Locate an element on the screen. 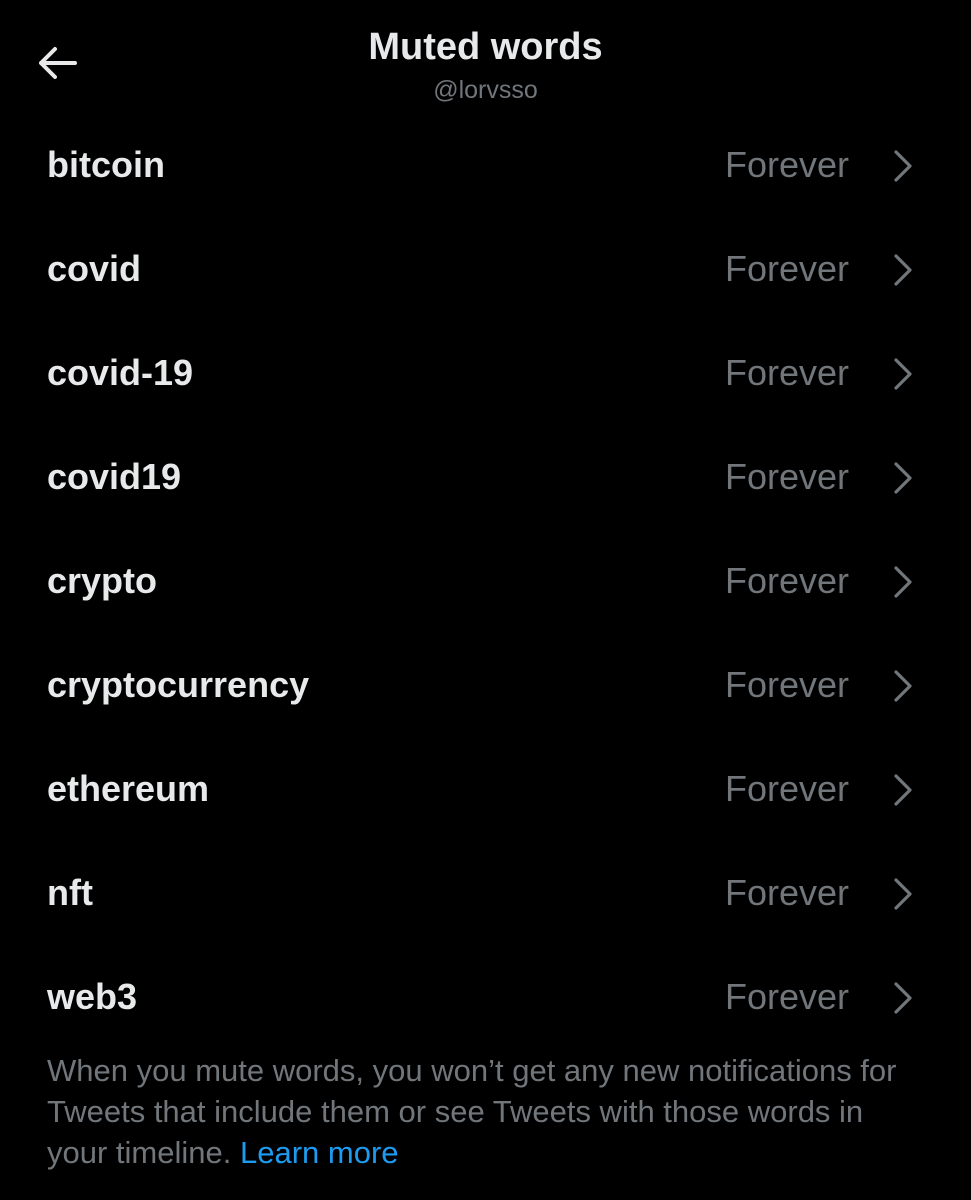 Image resolution: width=971 pixels, height=1200 pixels. muted-word-label: bitcoin is located at coordinates (106, 164).